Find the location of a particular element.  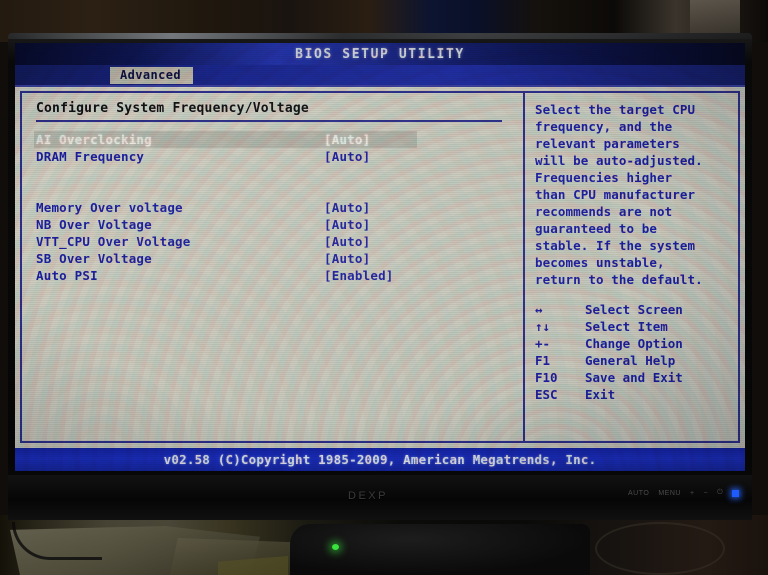

desk-round-object is located at coordinates (660, 548).